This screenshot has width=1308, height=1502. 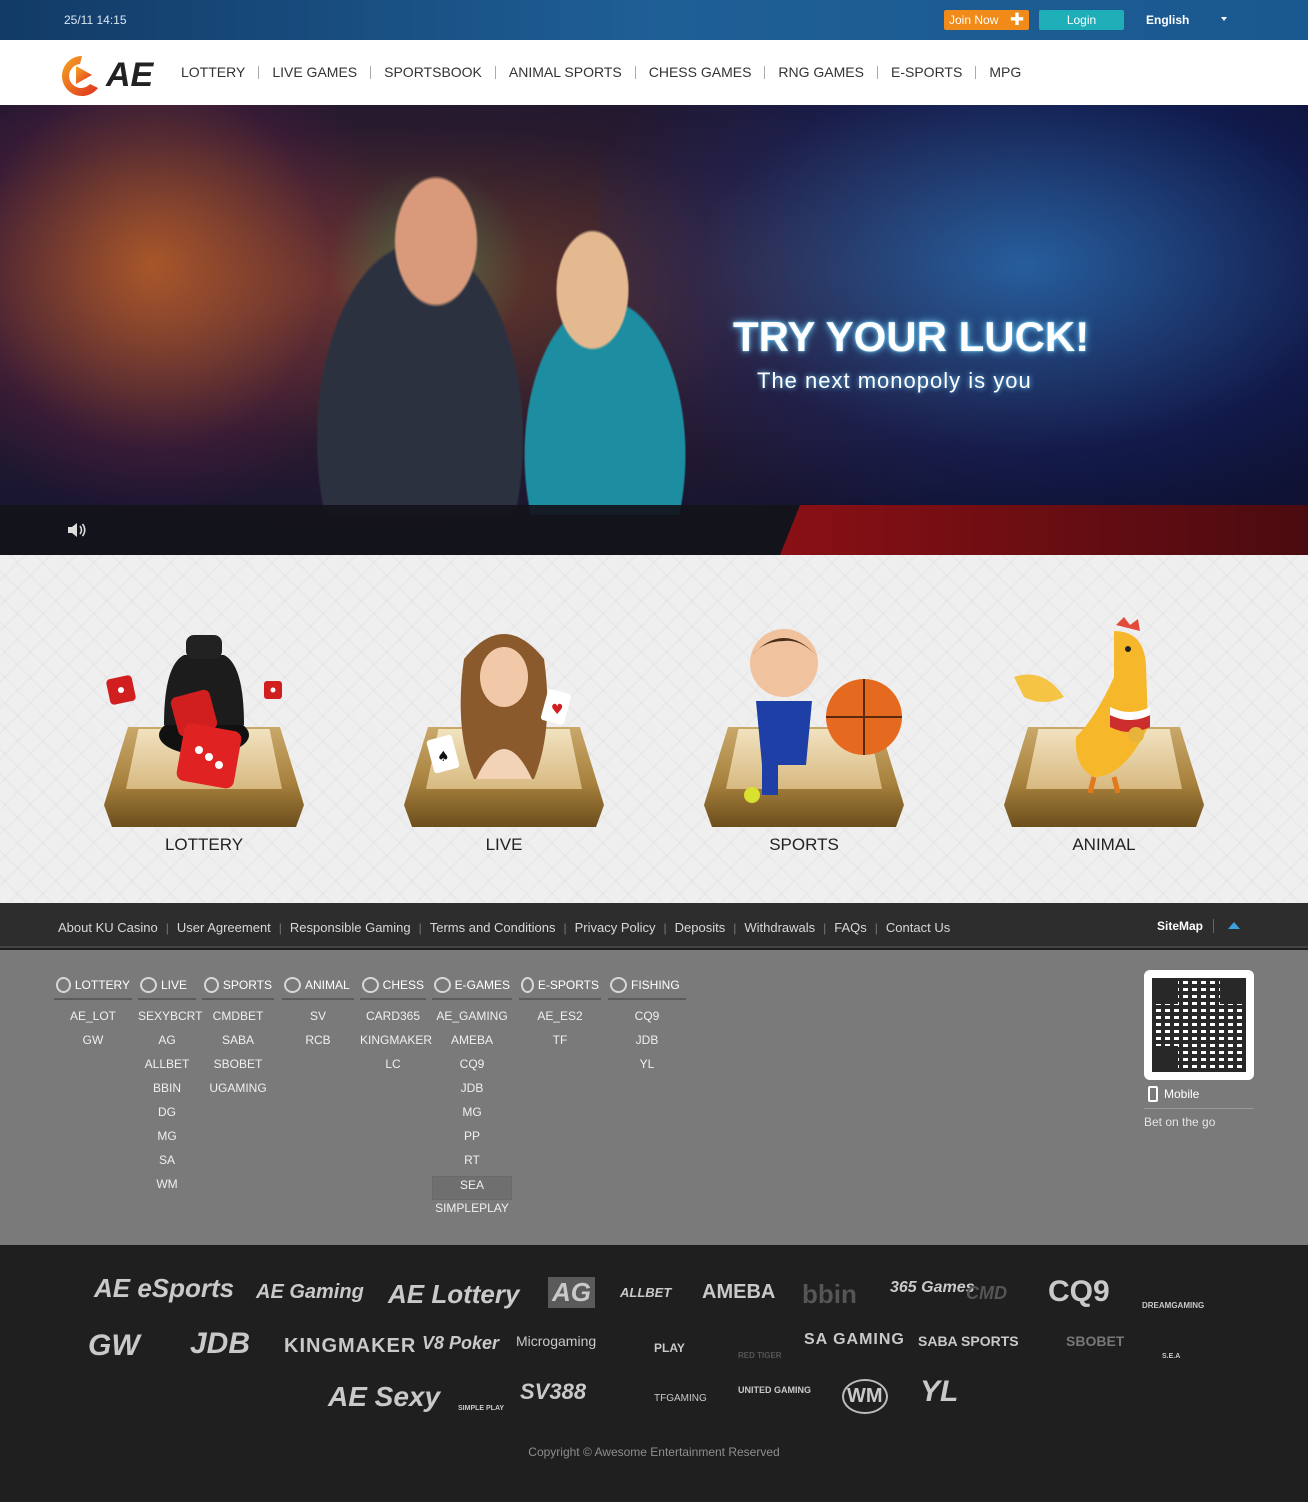 I want to click on sitemap-head: E-SPORTS, so click(x=560, y=986).